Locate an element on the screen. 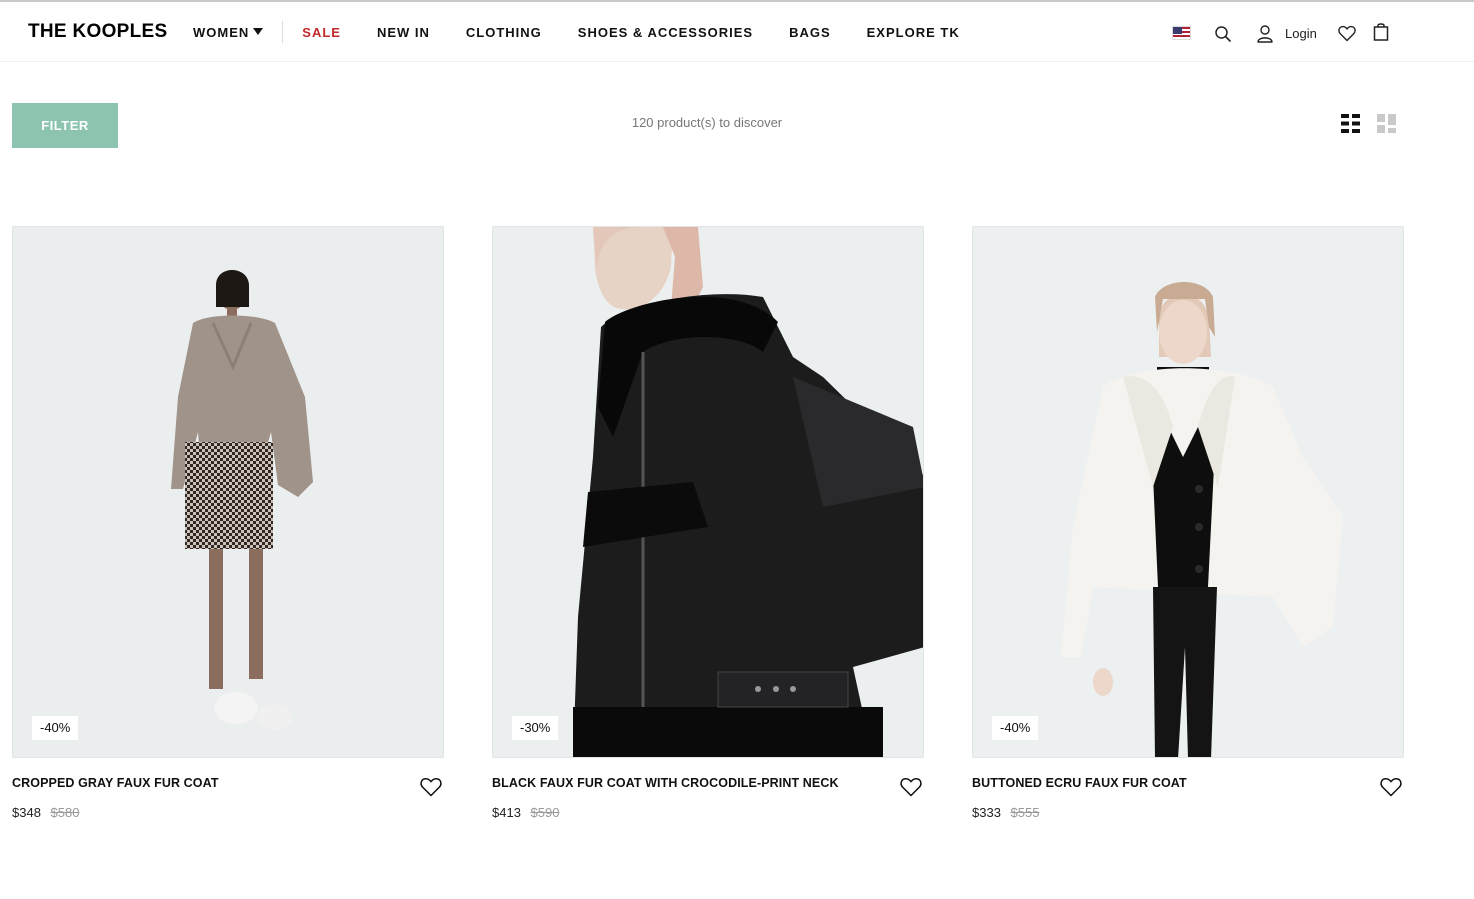 This screenshot has width=1474, height=899. nav-divider is located at coordinates (283, 32).